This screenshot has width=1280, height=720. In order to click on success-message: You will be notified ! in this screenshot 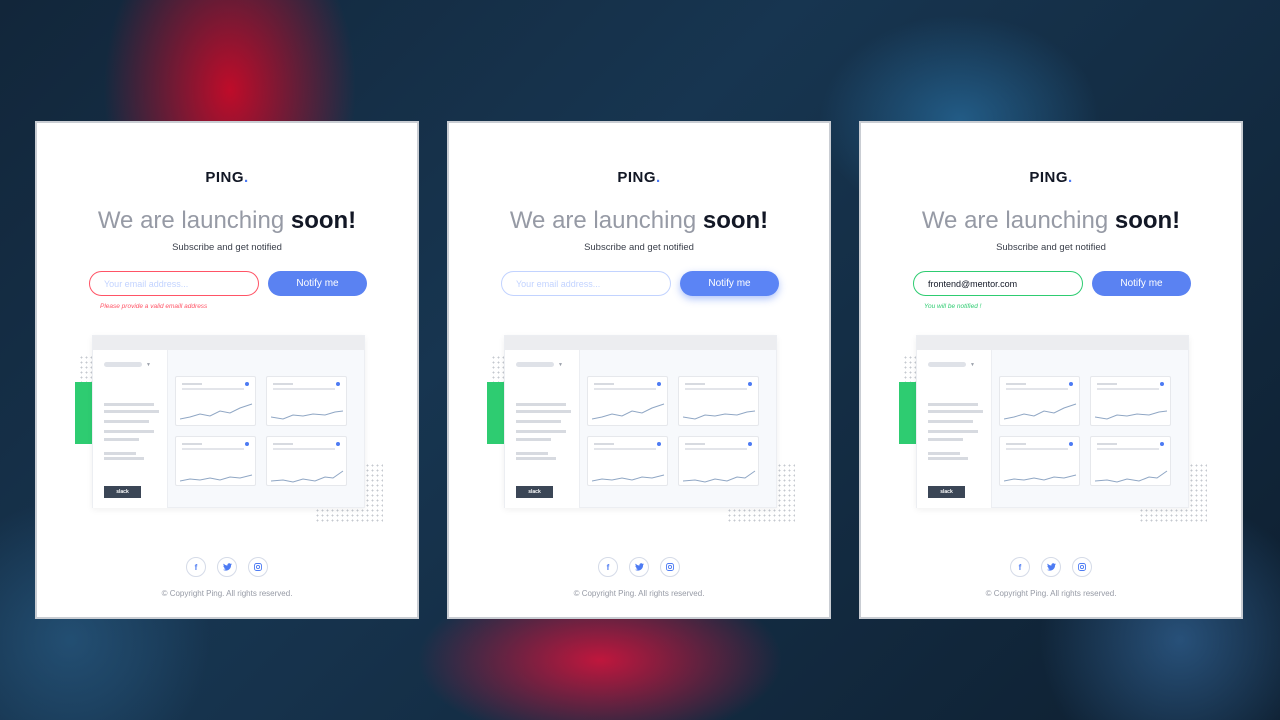, I will do `click(953, 306)`.